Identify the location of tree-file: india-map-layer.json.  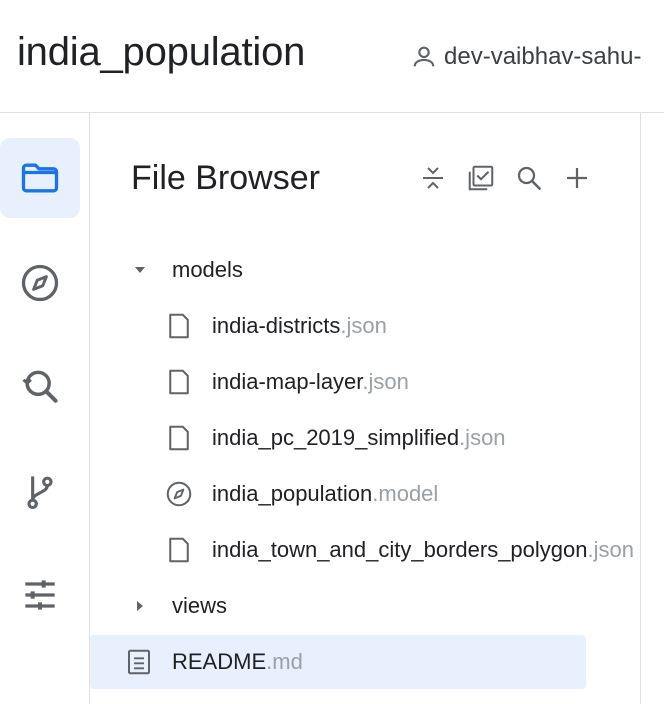
(365, 382).